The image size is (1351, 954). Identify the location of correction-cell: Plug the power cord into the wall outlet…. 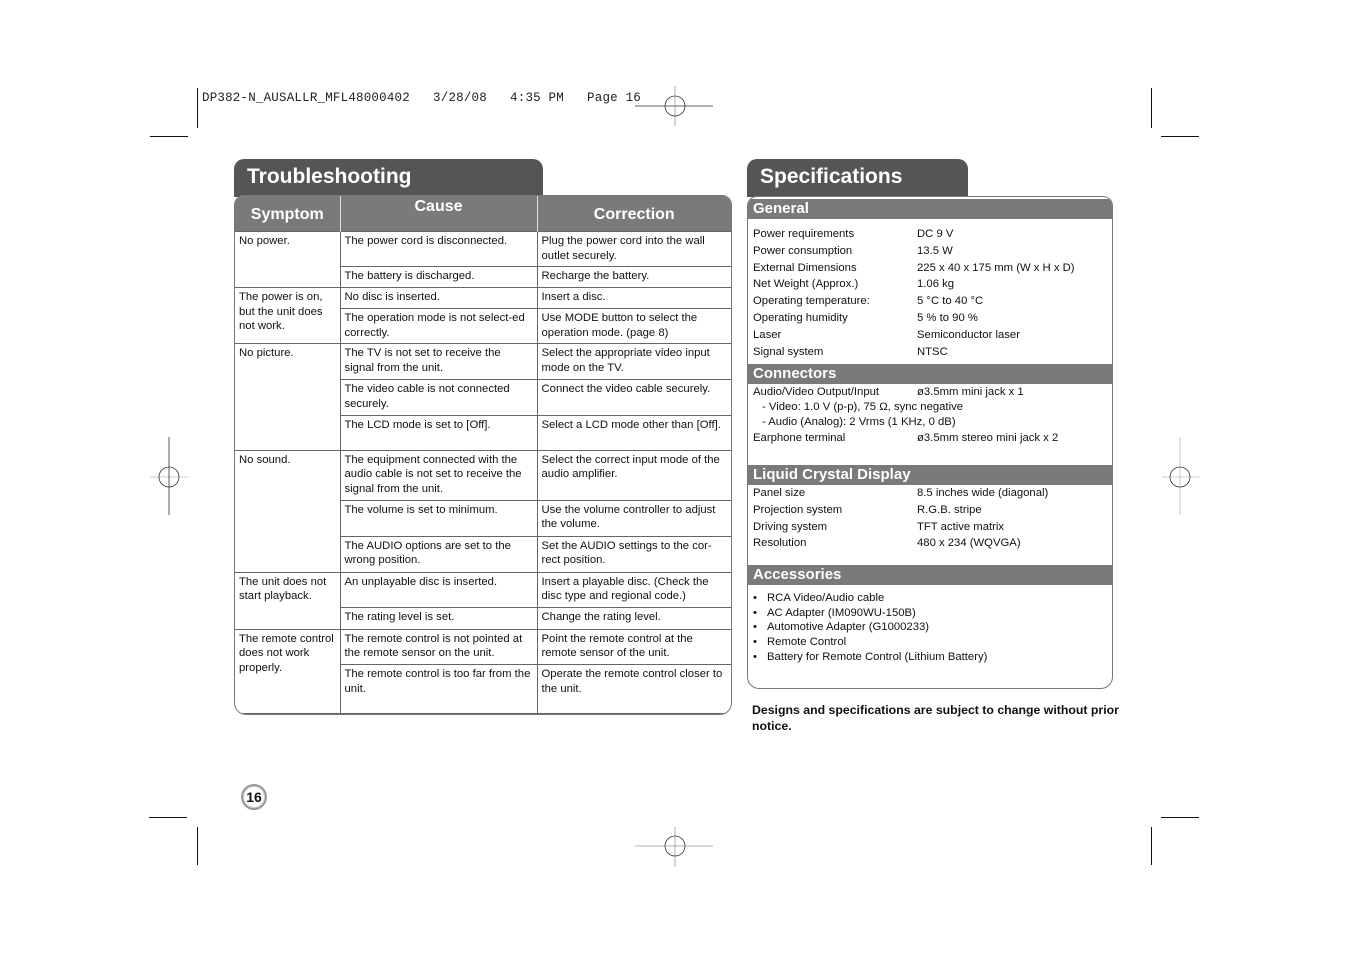
(633, 249).